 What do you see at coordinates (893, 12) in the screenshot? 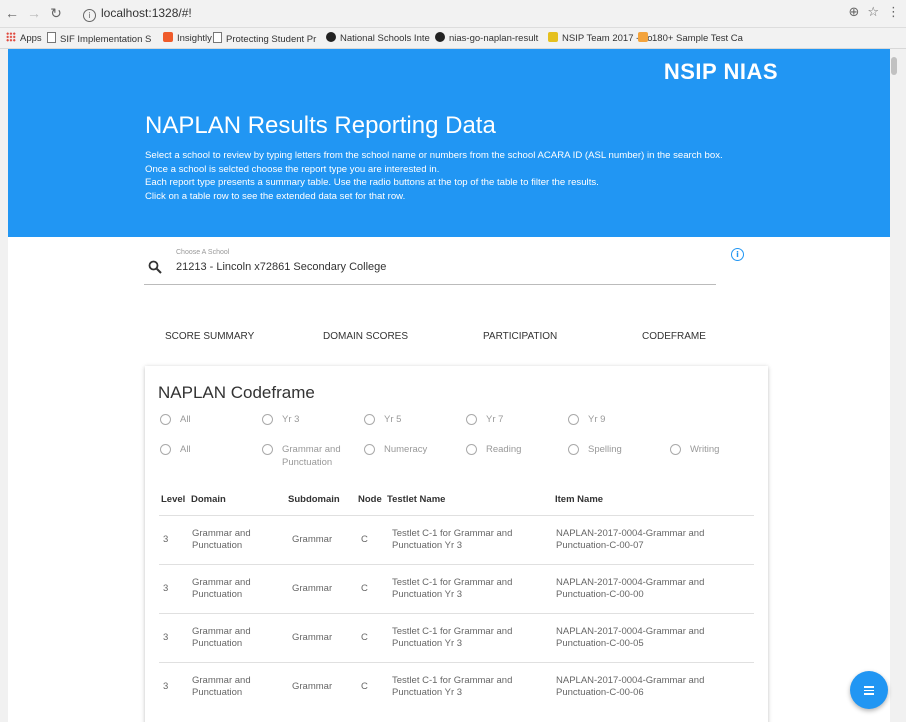
I see `menu-dots-icon: ⋮` at bounding box center [893, 12].